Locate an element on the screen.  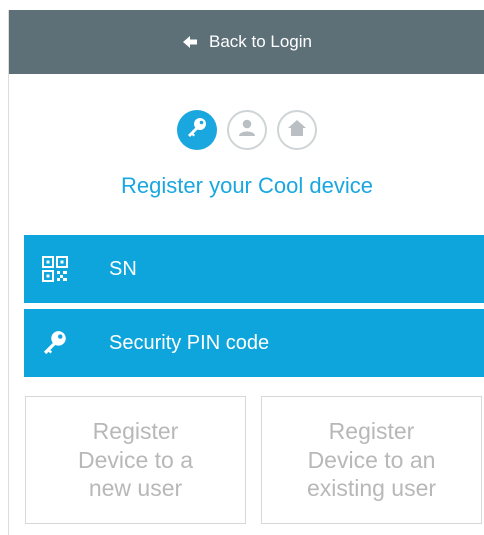
home-icon is located at coordinates (297, 130).